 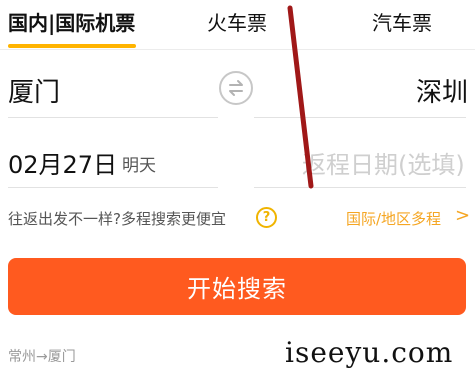 I want to click on swap-cities-button, so click(x=236, y=88).